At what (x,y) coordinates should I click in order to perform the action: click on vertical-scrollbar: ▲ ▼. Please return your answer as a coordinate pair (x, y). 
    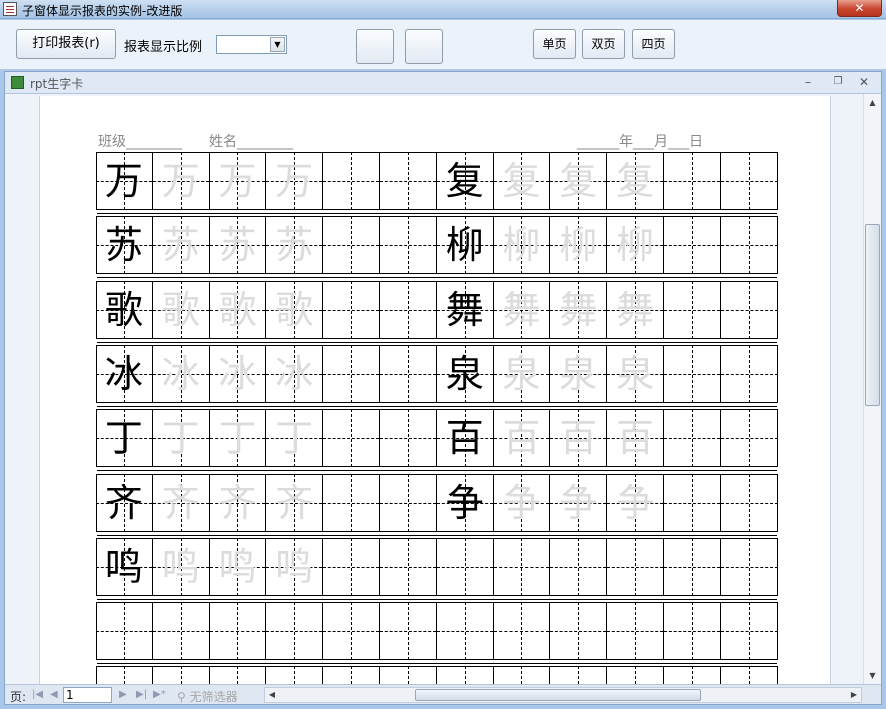
    Looking at the image, I should click on (872, 389).